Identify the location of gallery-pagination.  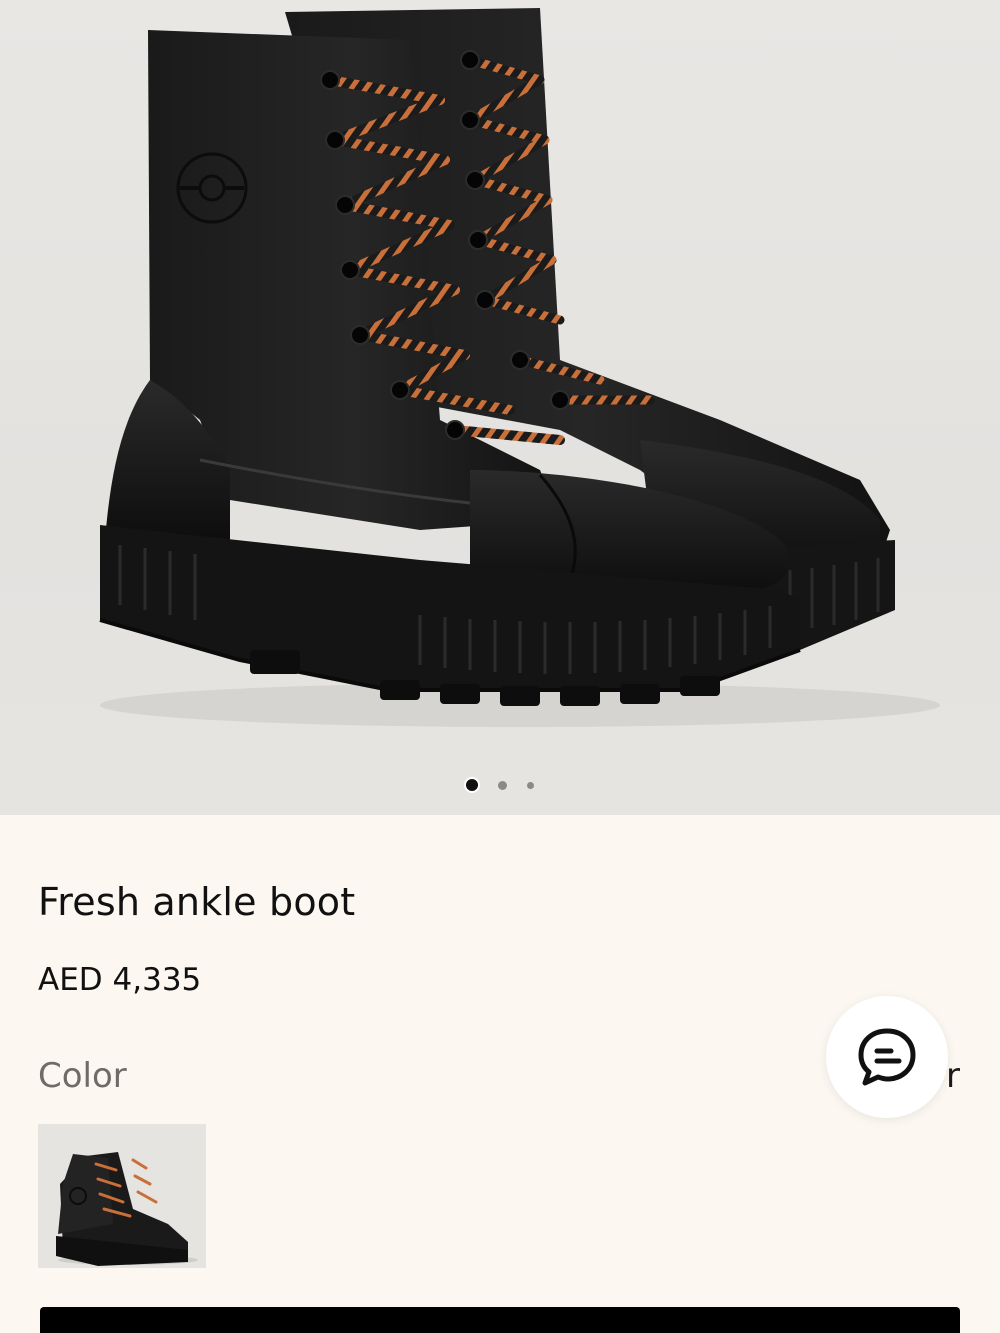
(500, 785).